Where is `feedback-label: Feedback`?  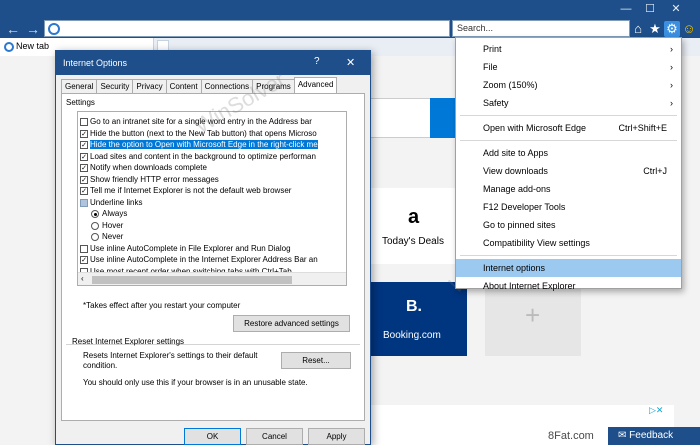 feedback-label: Feedback is located at coordinates (651, 435).